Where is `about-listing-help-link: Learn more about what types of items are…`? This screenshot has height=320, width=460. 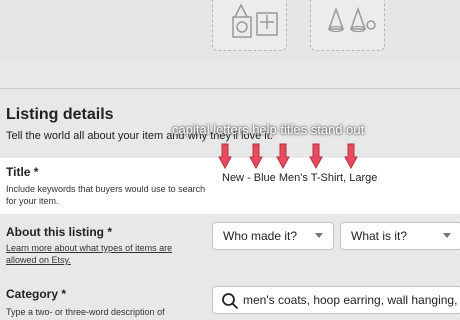
about-listing-help-link: Learn more about what types of items are… is located at coordinates (101, 254).